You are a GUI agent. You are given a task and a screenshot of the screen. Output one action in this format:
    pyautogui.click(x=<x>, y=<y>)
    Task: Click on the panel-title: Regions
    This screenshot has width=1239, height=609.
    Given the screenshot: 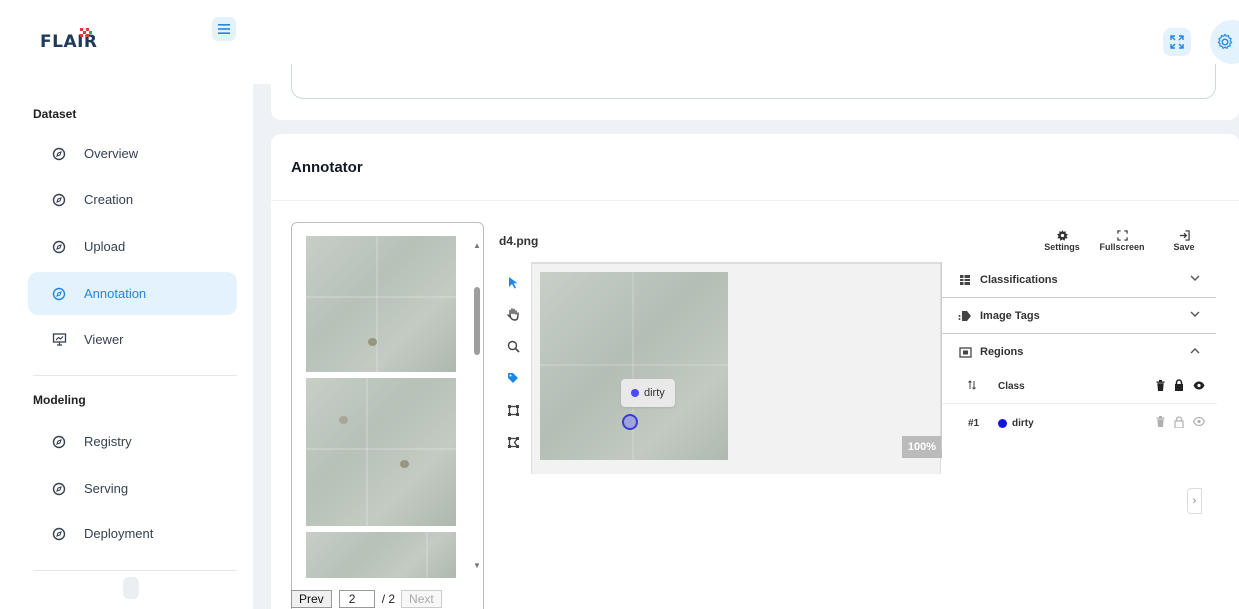 What is the action you would take?
    pyautogui.click(x=1002, y=352)
    